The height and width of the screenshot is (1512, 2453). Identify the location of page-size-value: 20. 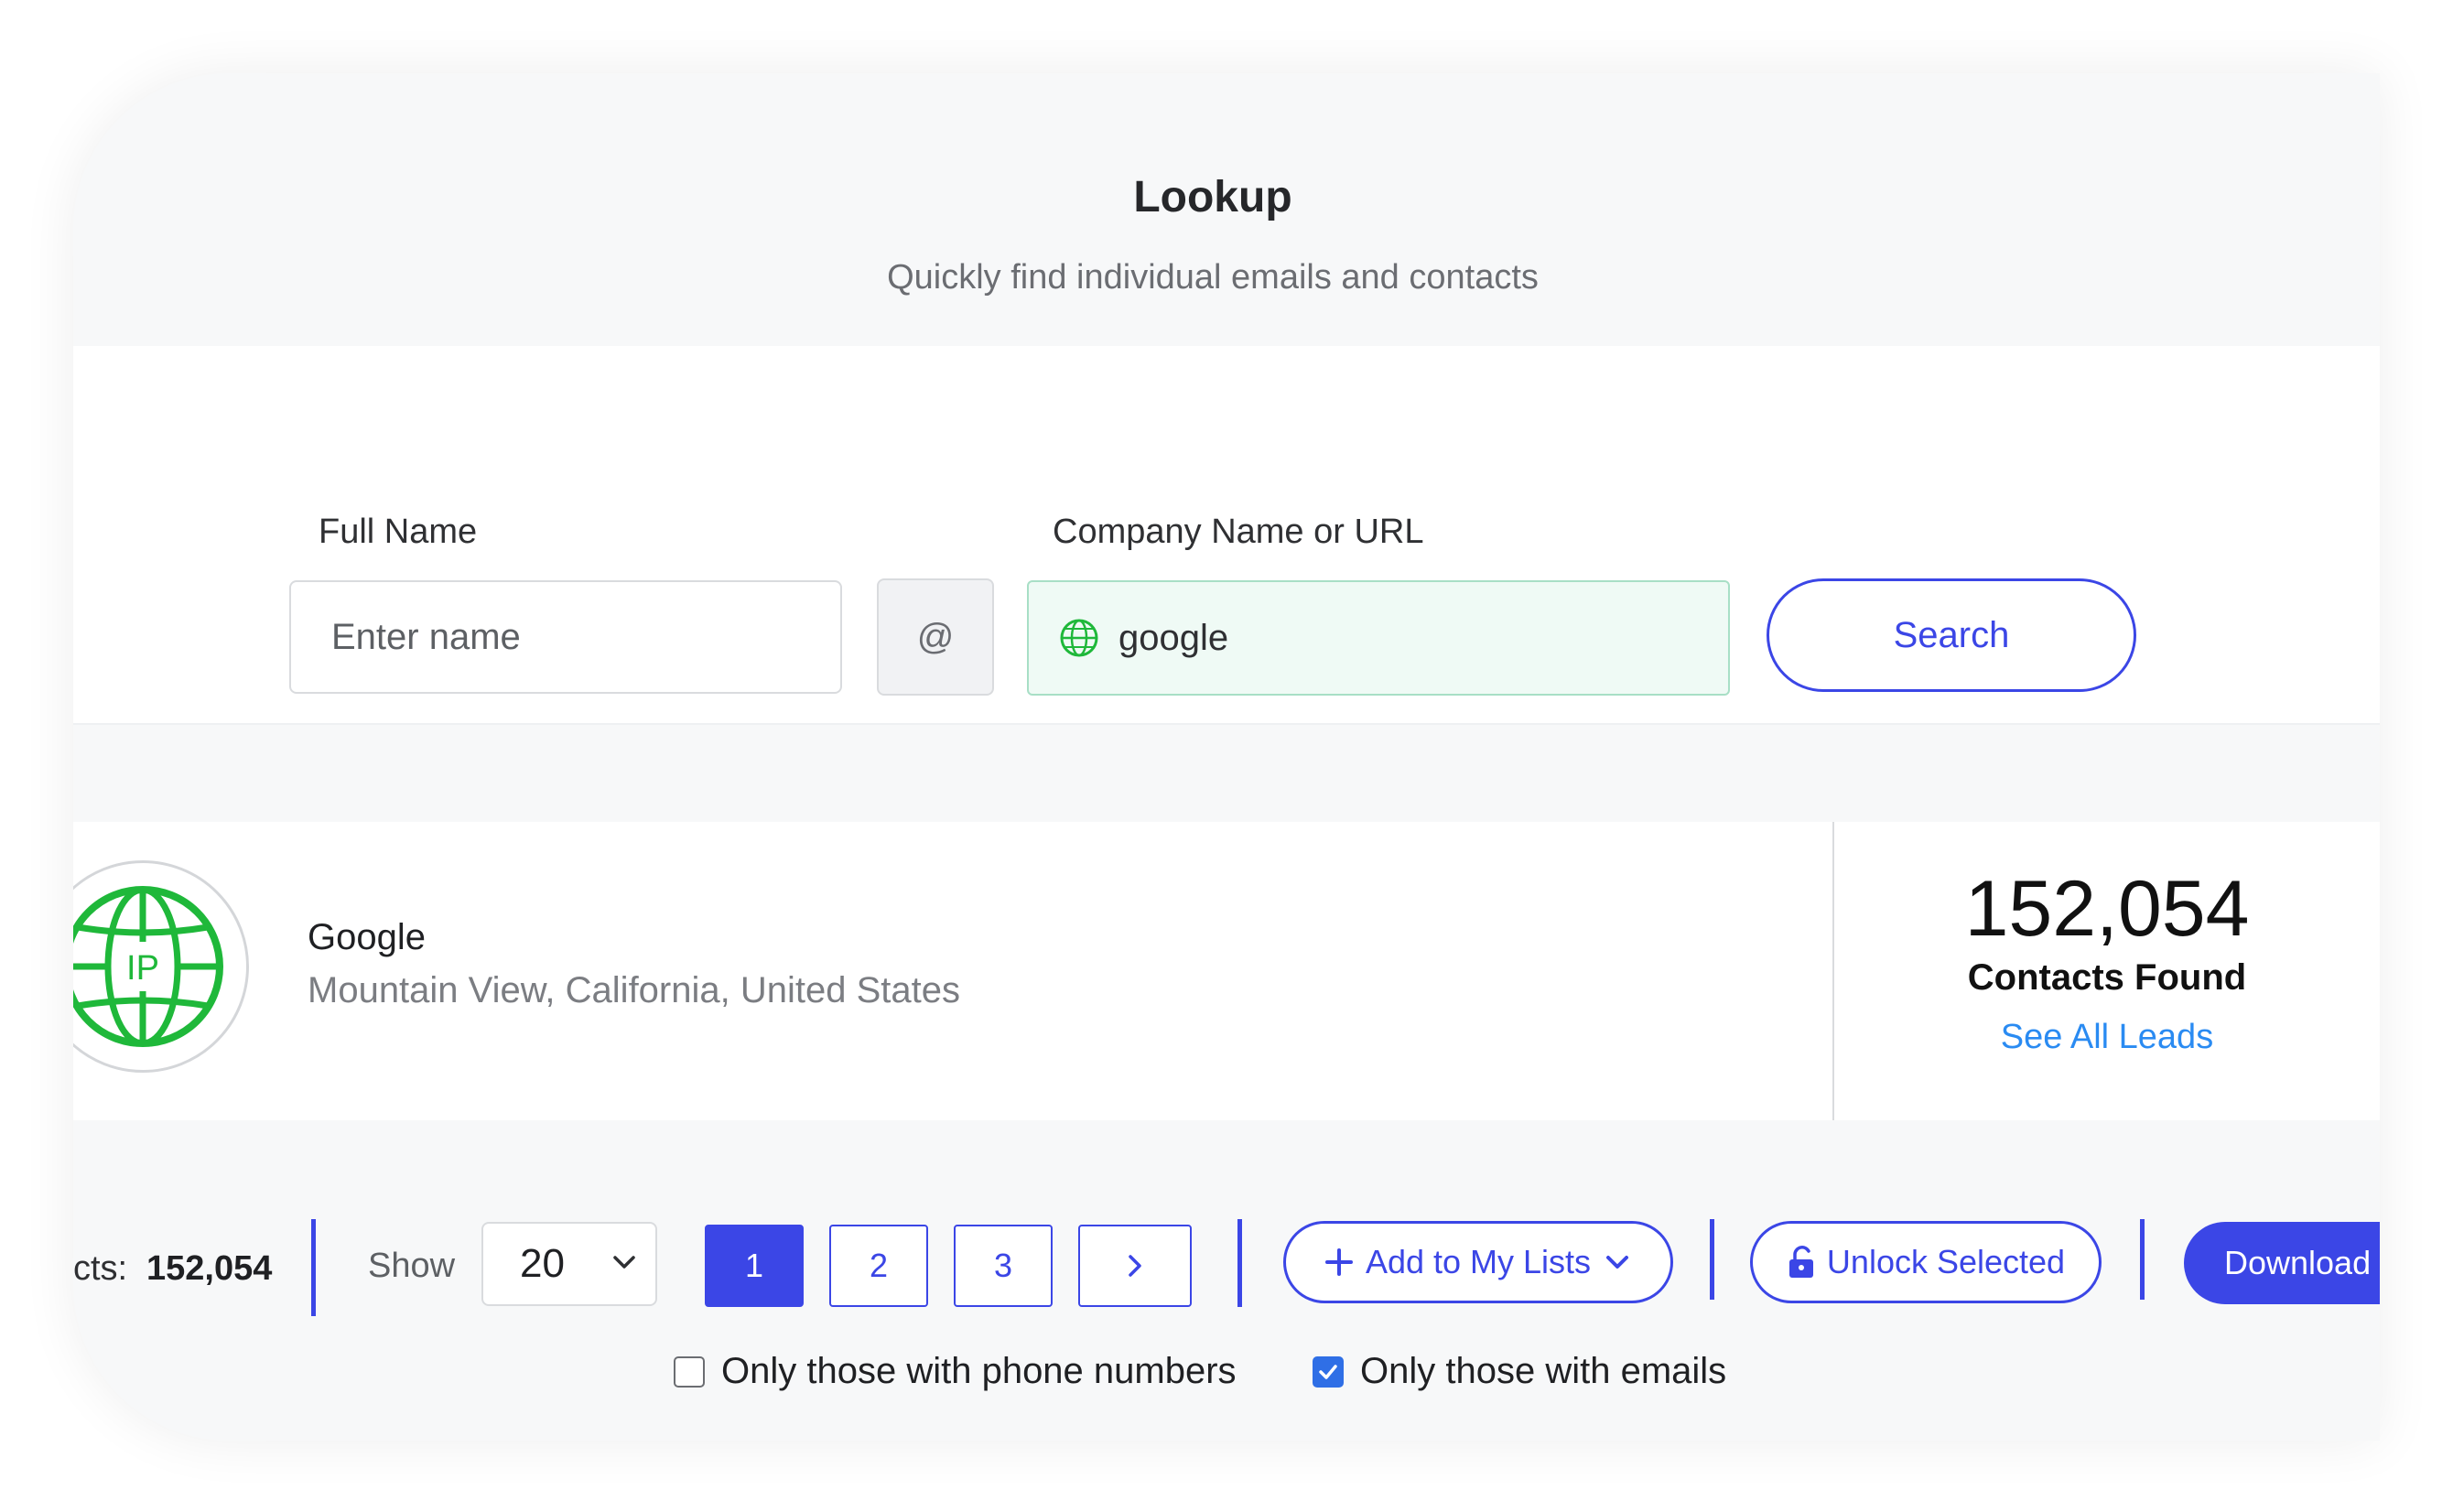
(542, 1263).